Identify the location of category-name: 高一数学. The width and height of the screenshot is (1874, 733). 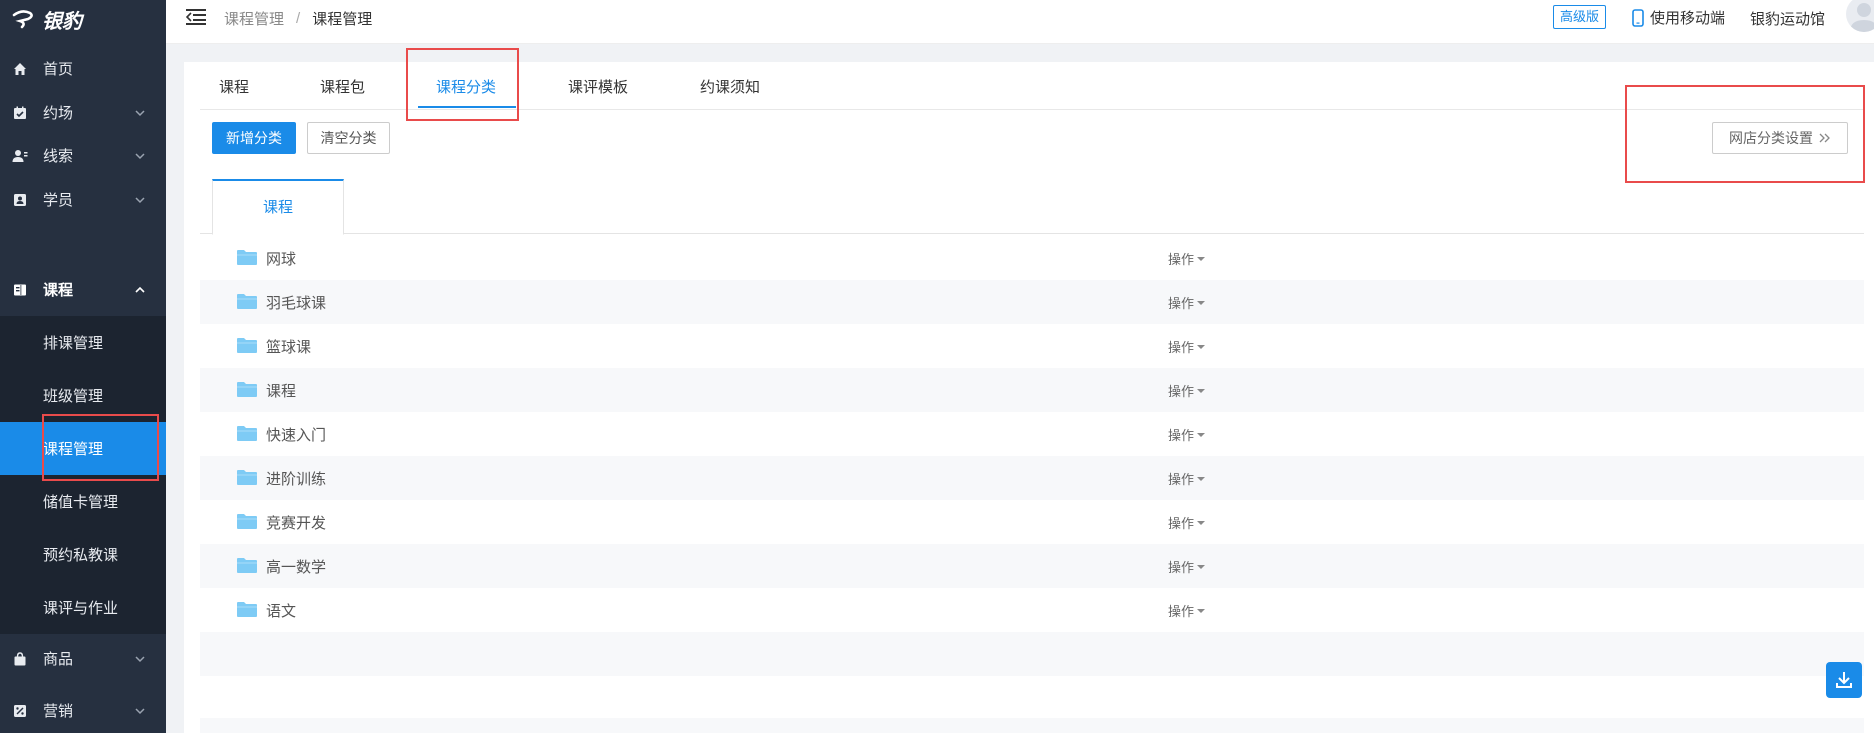
(296, 567).